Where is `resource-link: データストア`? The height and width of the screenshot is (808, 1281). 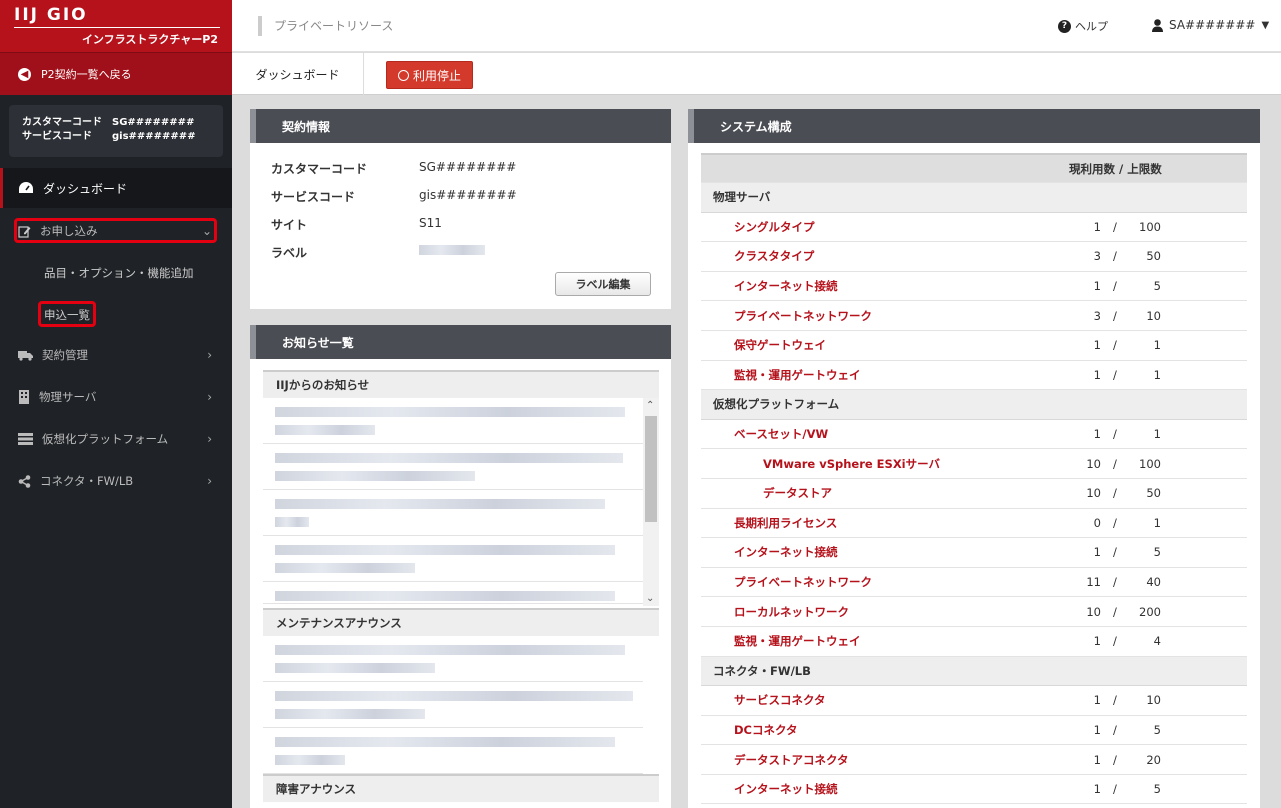 resource-link: データストア is located at coordinates (797, 493).